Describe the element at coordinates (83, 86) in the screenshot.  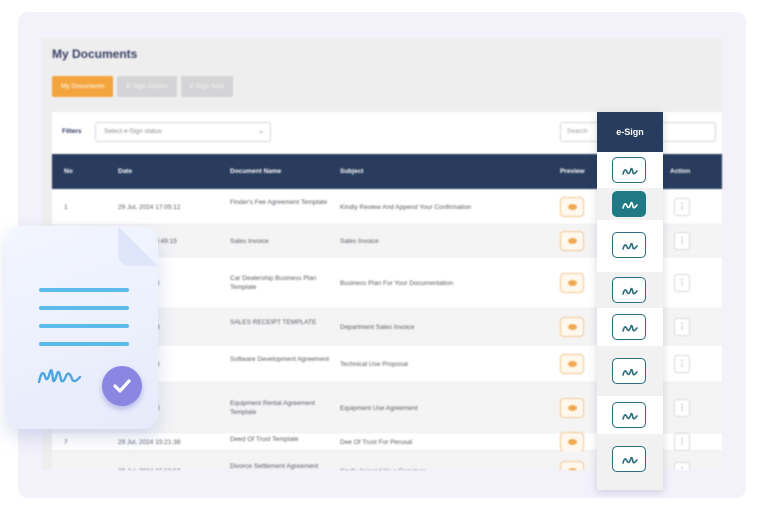
I see `tab-my-documents: My Documents` at that location.